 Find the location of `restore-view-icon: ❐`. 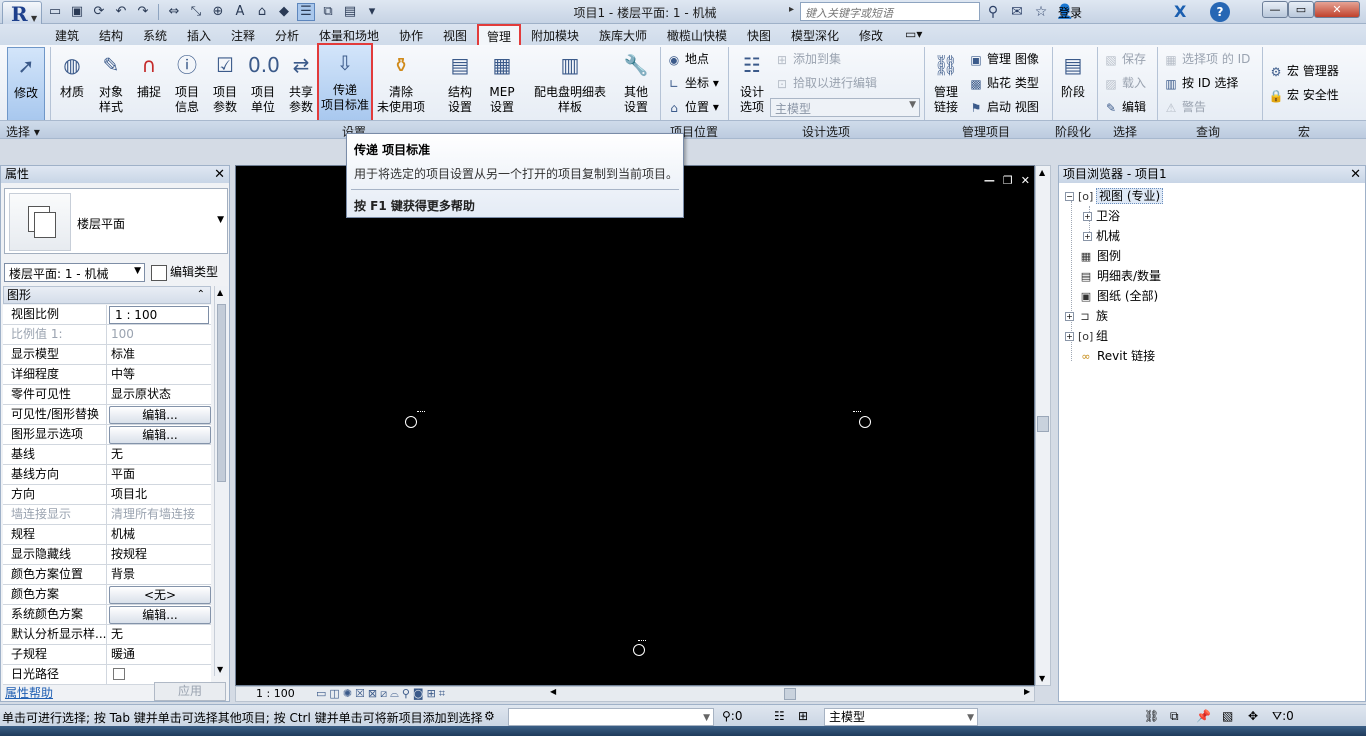

restore-view-icon: ❐ is located at coordinates (1008, 180).